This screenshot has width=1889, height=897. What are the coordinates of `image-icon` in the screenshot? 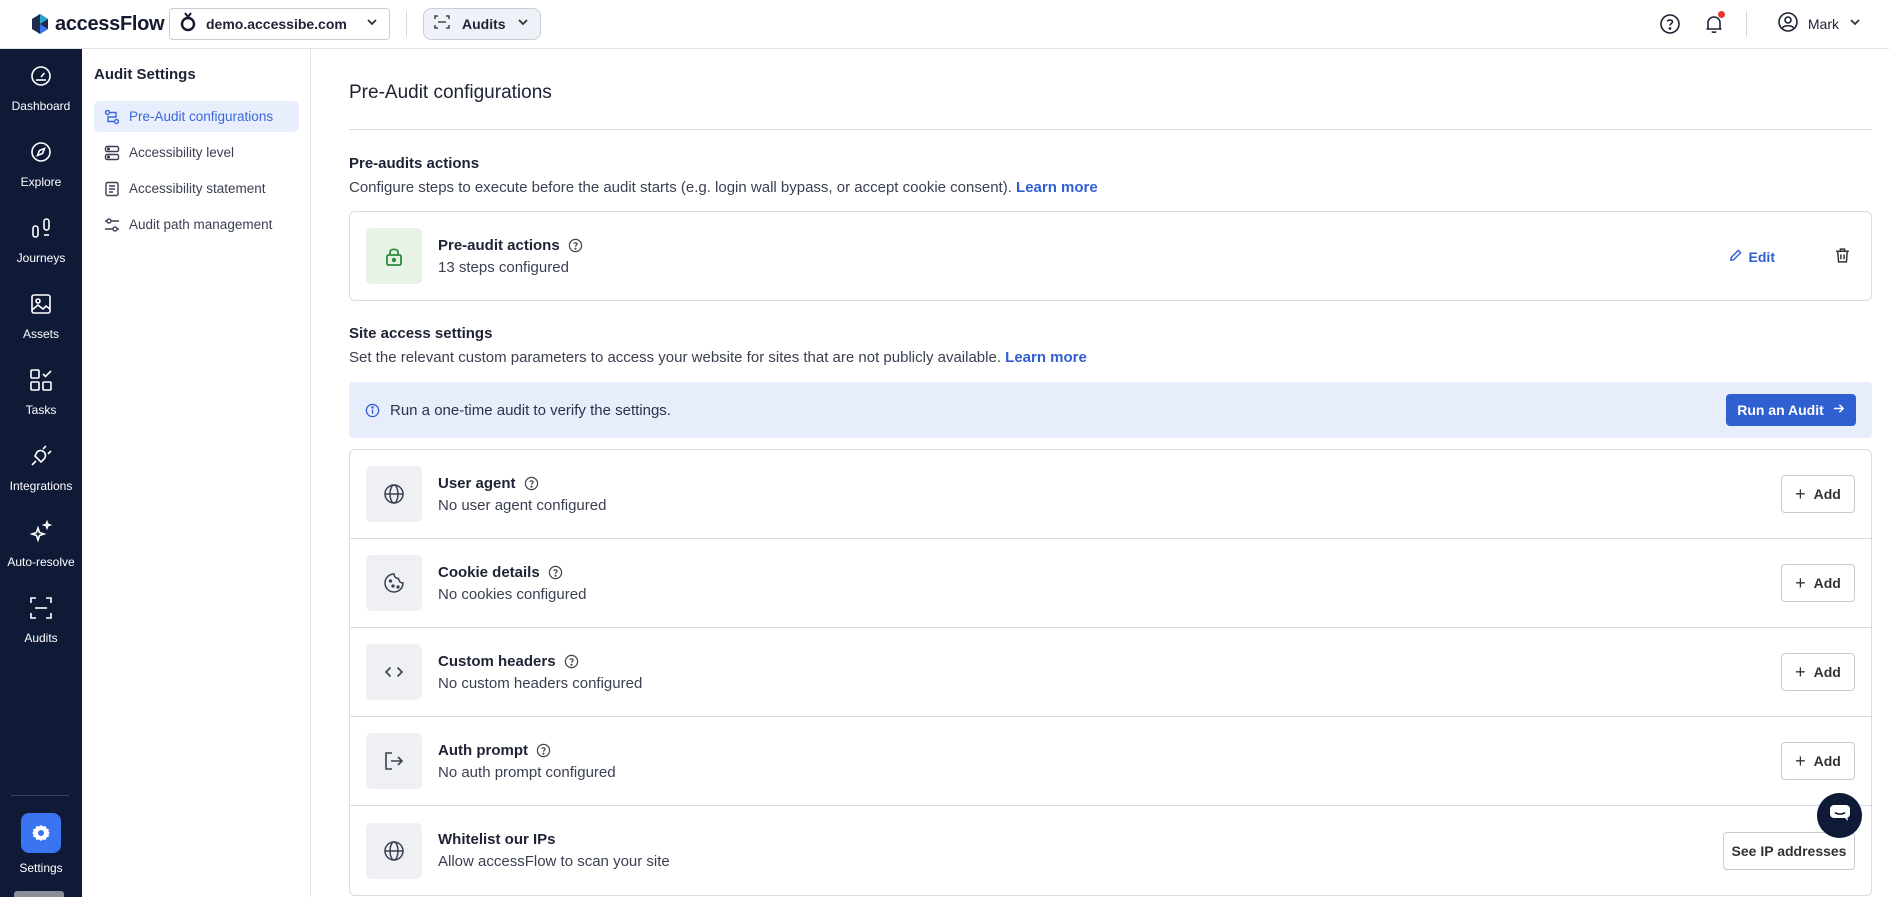 It's located at (41, 304).